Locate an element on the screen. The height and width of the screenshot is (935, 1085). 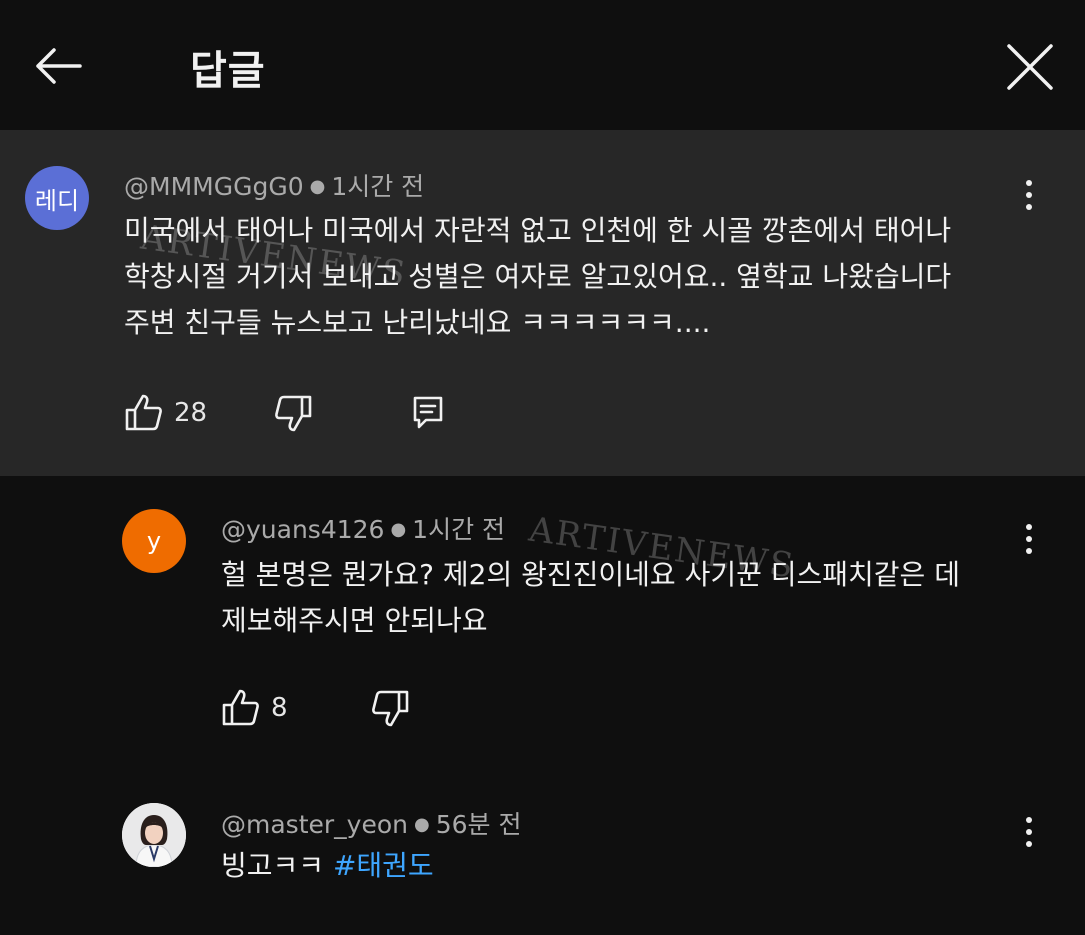
page-title: 답글 is located at coordinates (228, 71).